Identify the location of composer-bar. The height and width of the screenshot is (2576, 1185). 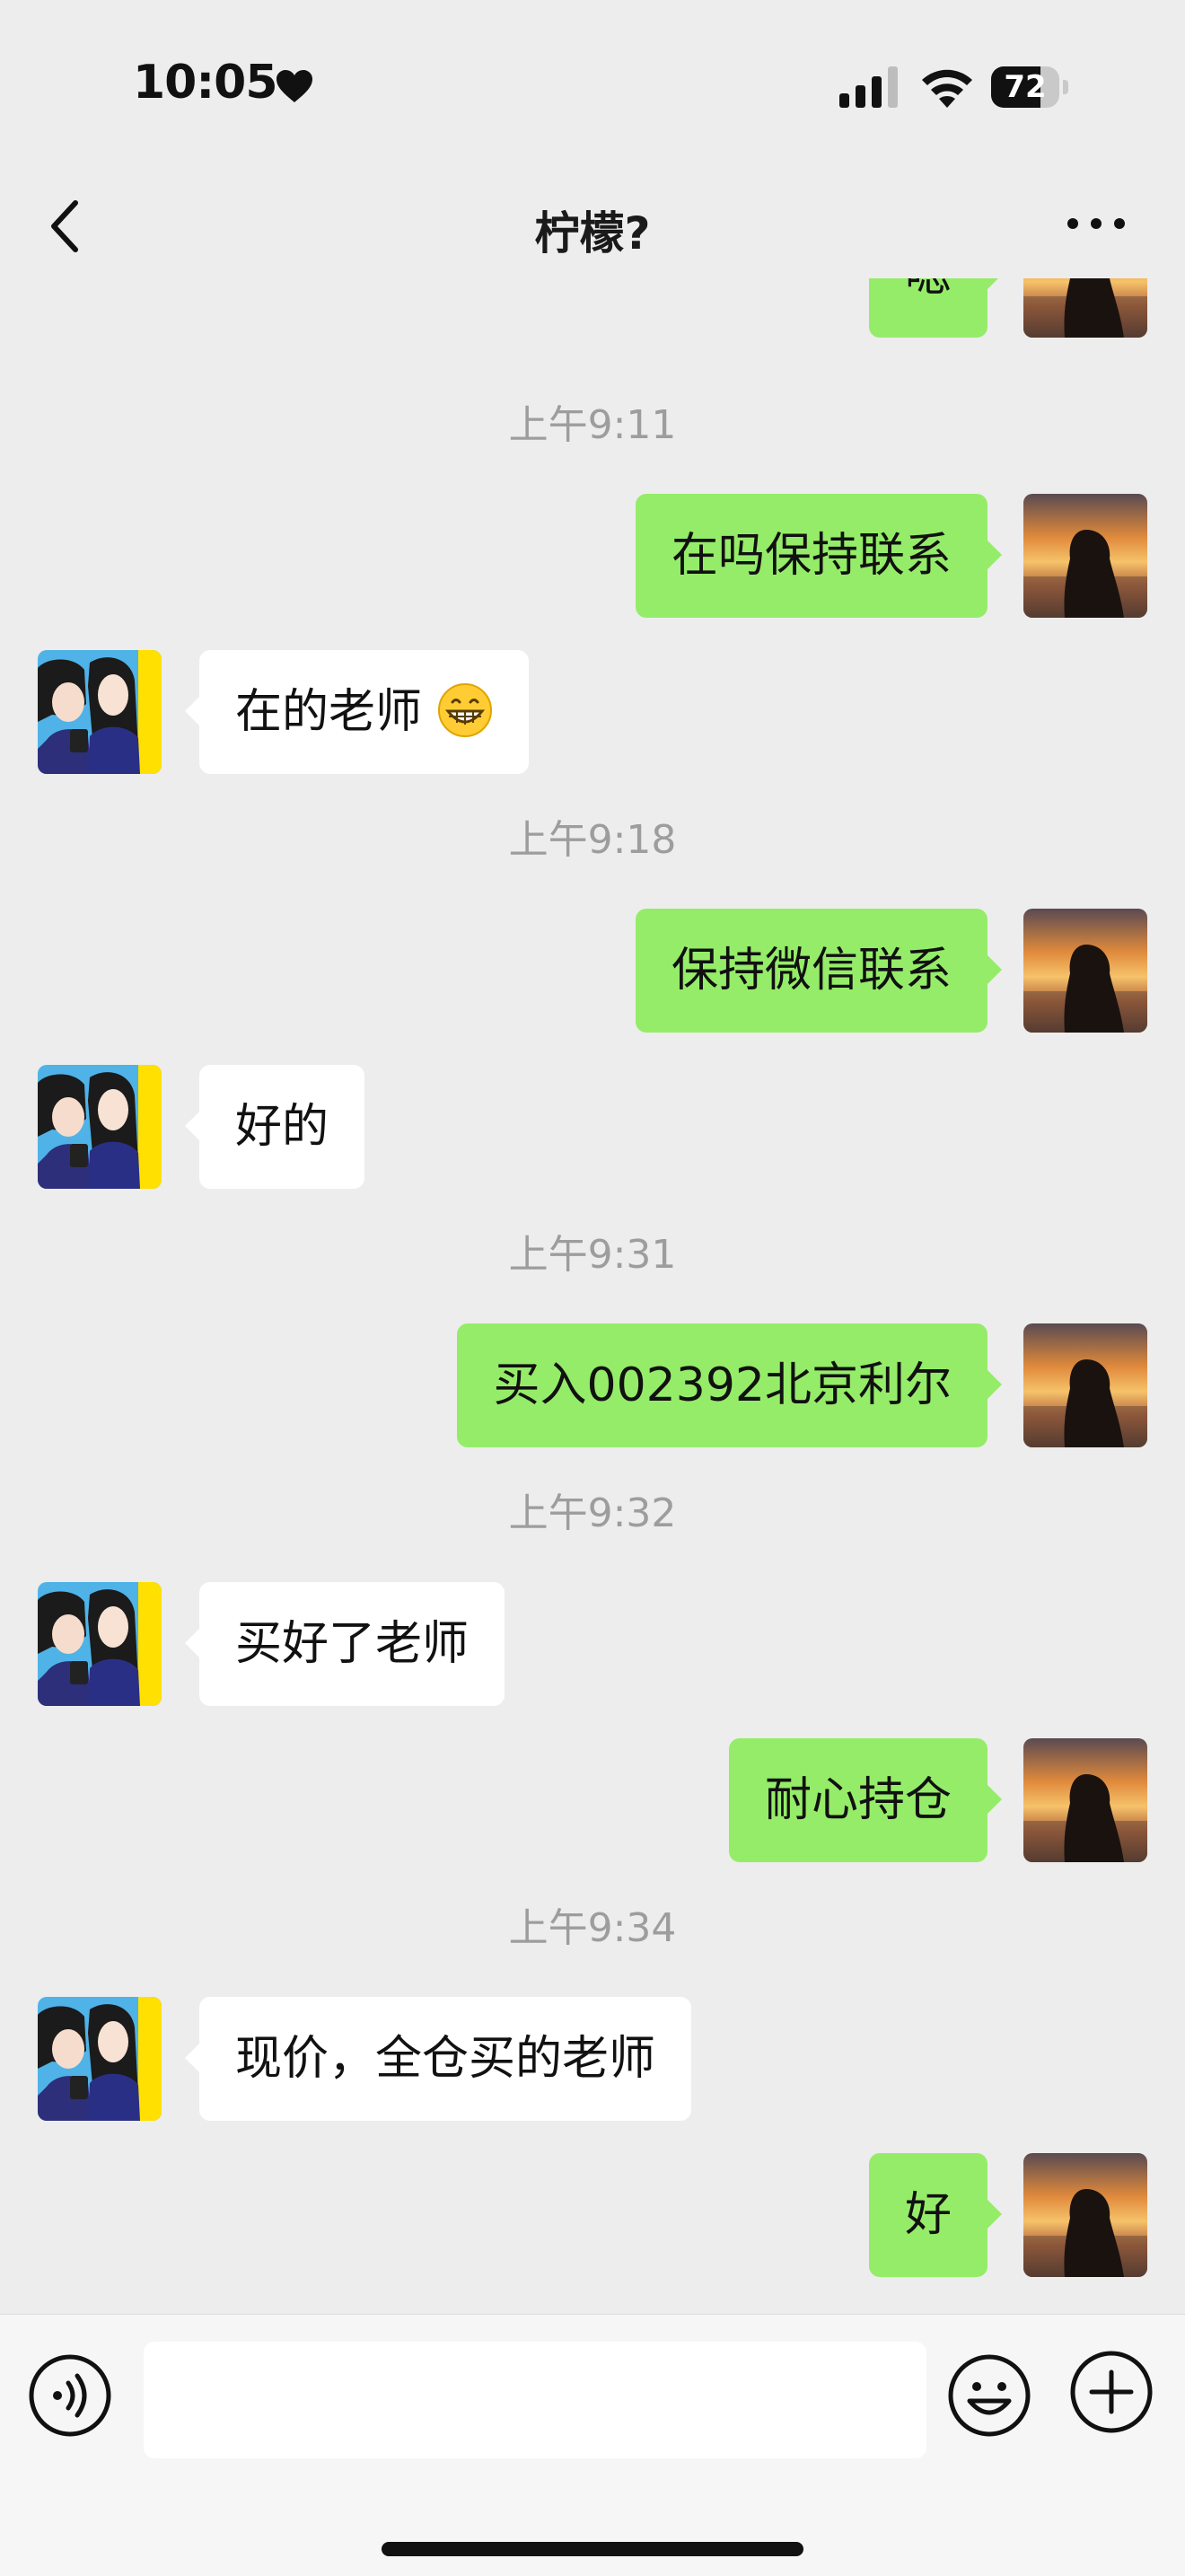
(592, 2445).